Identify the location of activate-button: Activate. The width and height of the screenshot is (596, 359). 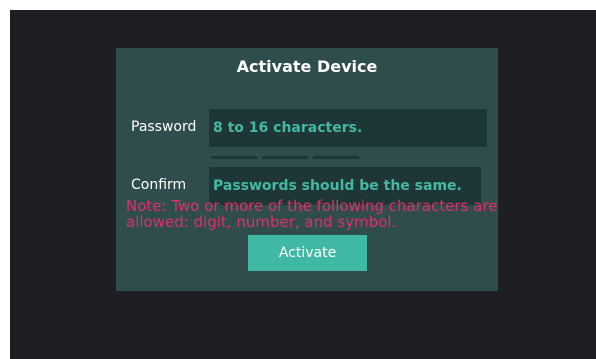
(307, 253).